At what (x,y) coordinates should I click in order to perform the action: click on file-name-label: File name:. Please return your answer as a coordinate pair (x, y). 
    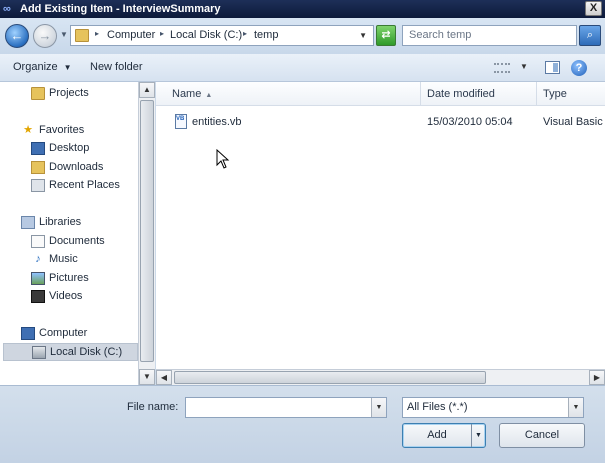
    Looking at the image, I should click on (153, 407).